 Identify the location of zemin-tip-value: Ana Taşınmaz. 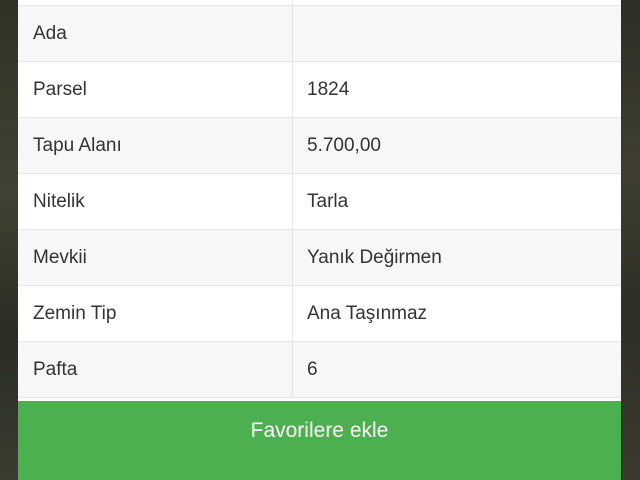
(457, 313).